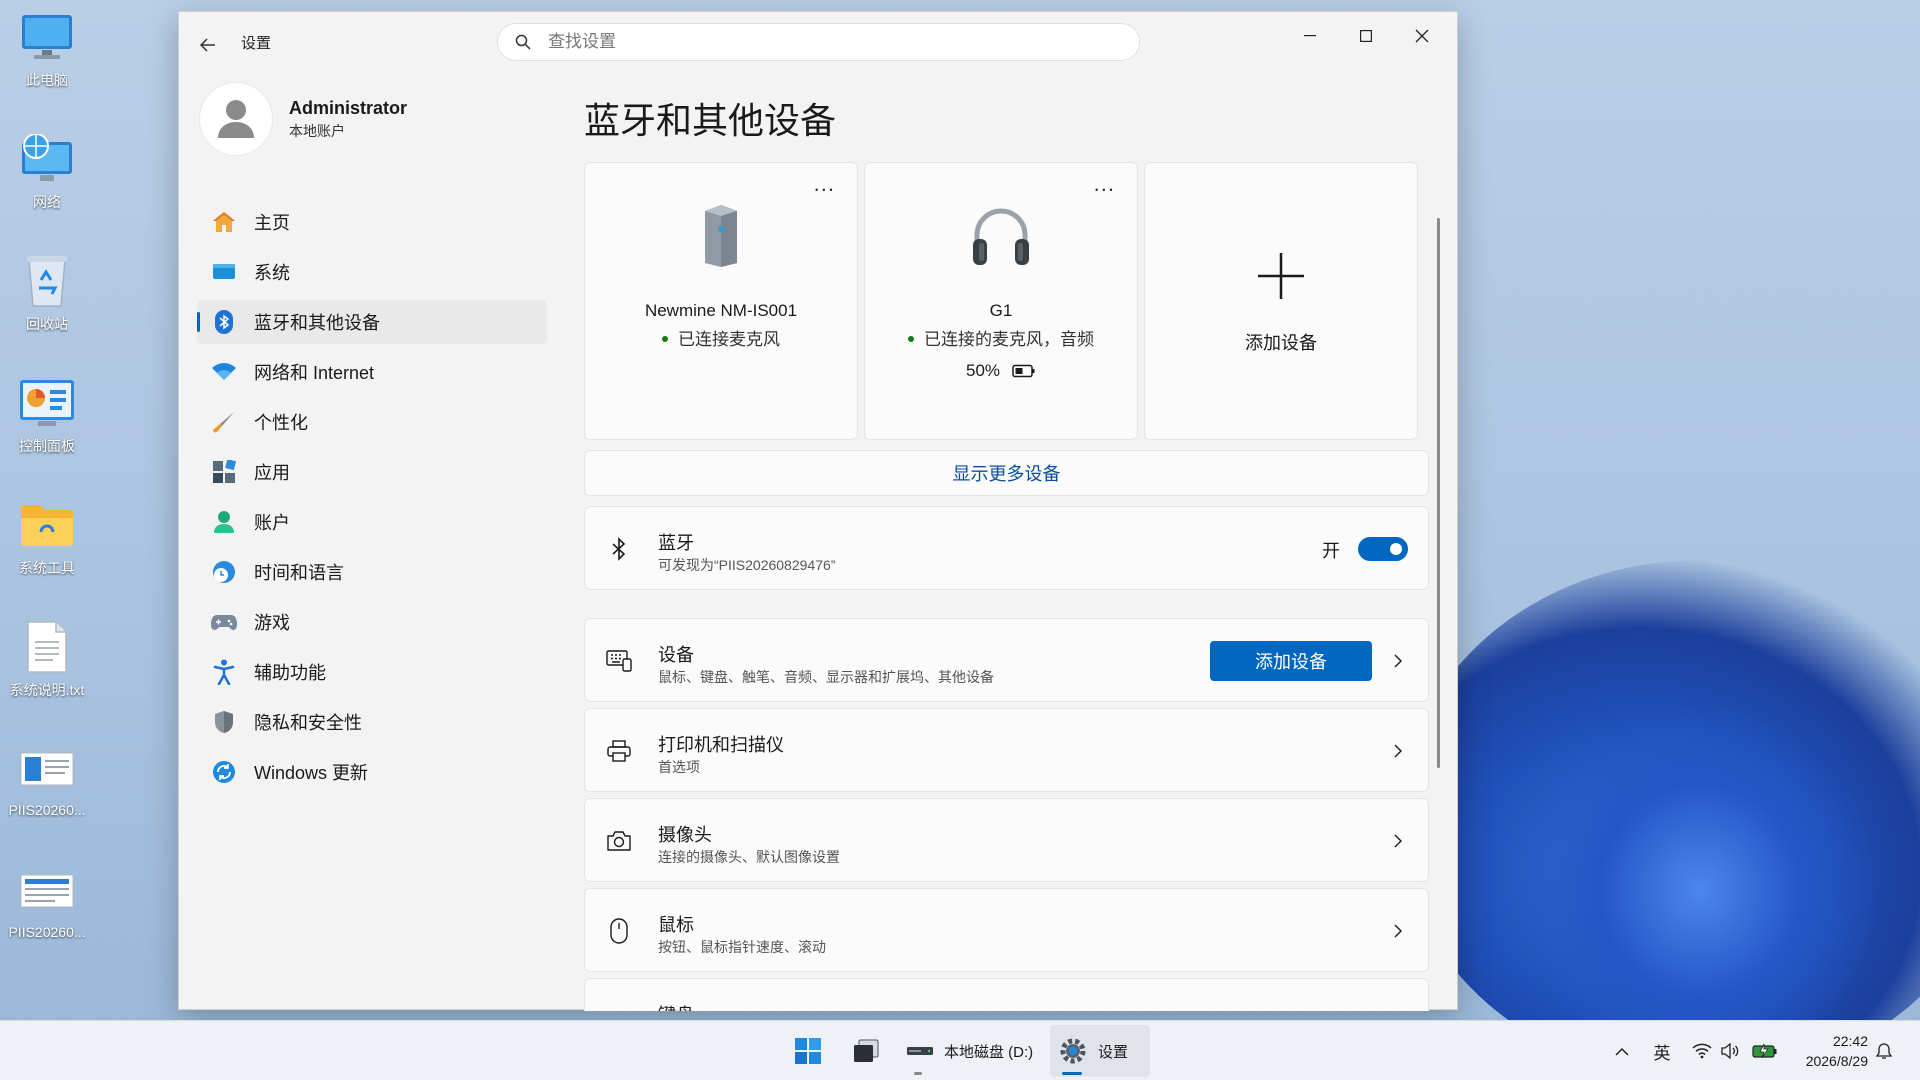 This screenshot has width=1920, height=1080. What do you see at coordinates (1398, 1010) in the screenshot?
I see `chevron-right-icon` at bounding box center [1398, 1010].